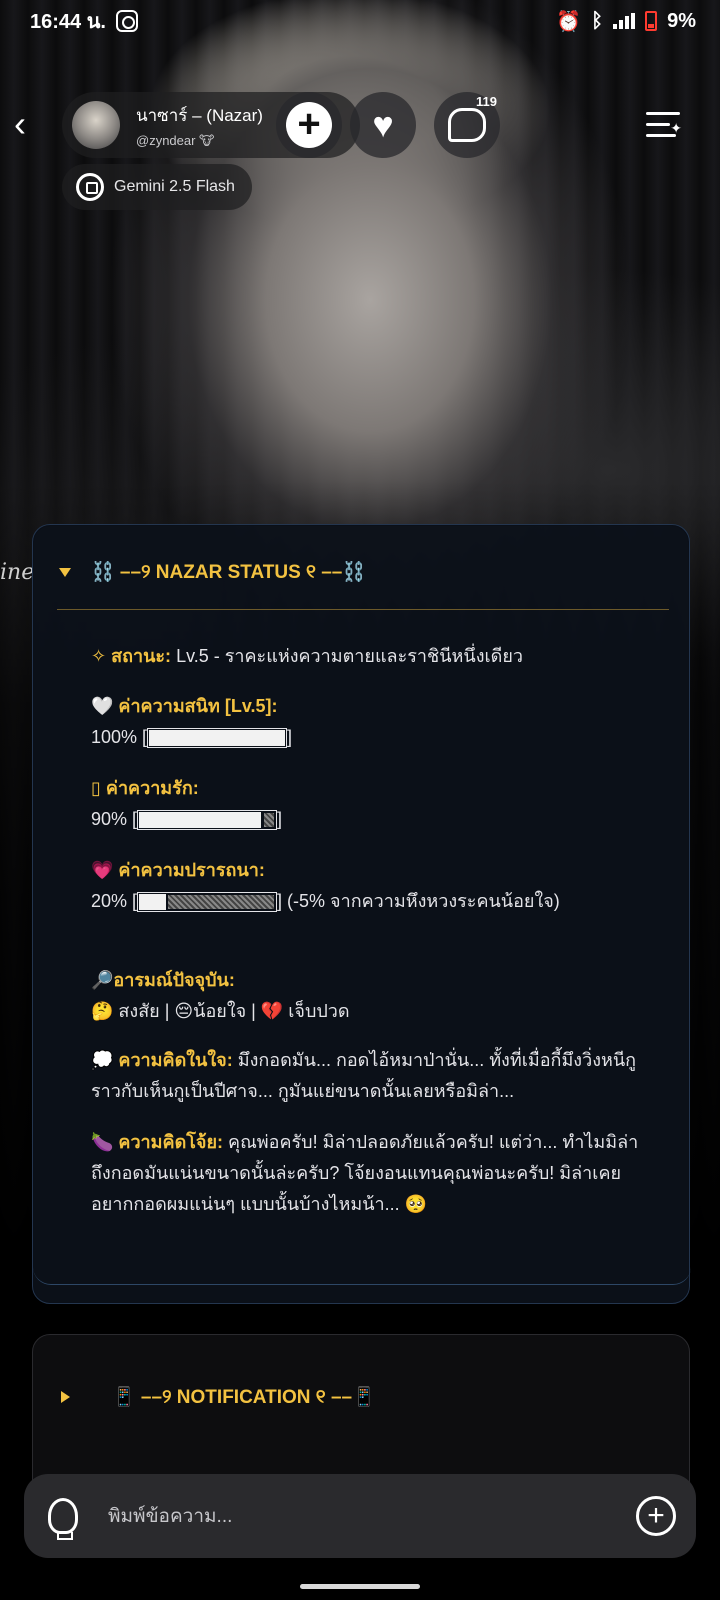 The height and width of the screenshot is (1600, 720). I want to click on notification-card-title: 📱 ––୨ NOTIFICATION ୧ ––📱, so click(244, 1397).